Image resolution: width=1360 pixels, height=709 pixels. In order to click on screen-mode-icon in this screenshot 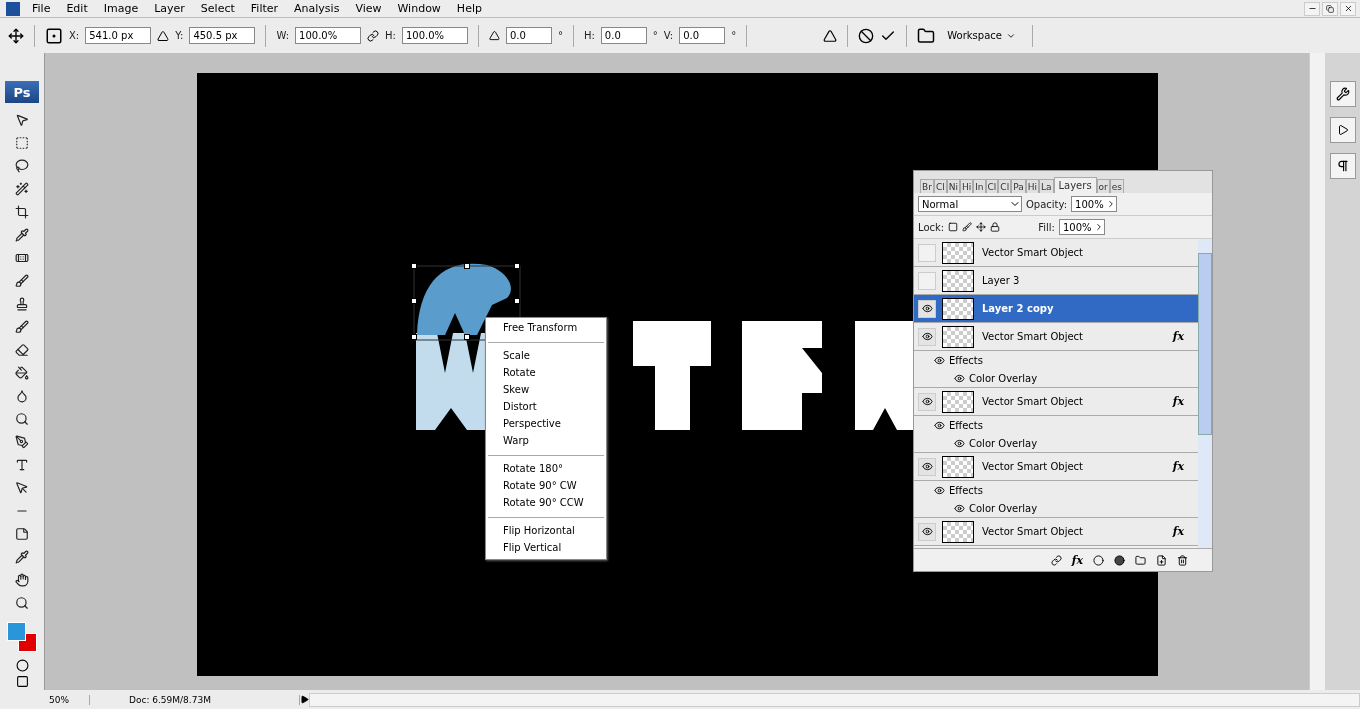, I will do `click(22, 681)`.